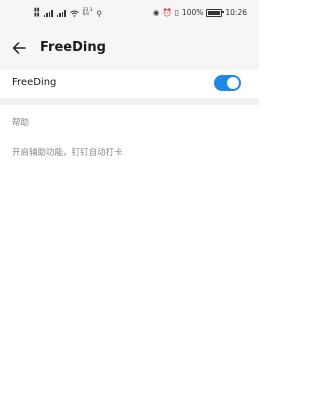 The width and height of the screenshot is (320, 400). What do you see at coordinates (192, 12) in the screenshot?
I see `battery-percent: 100%` at bounding box center [192, 12].